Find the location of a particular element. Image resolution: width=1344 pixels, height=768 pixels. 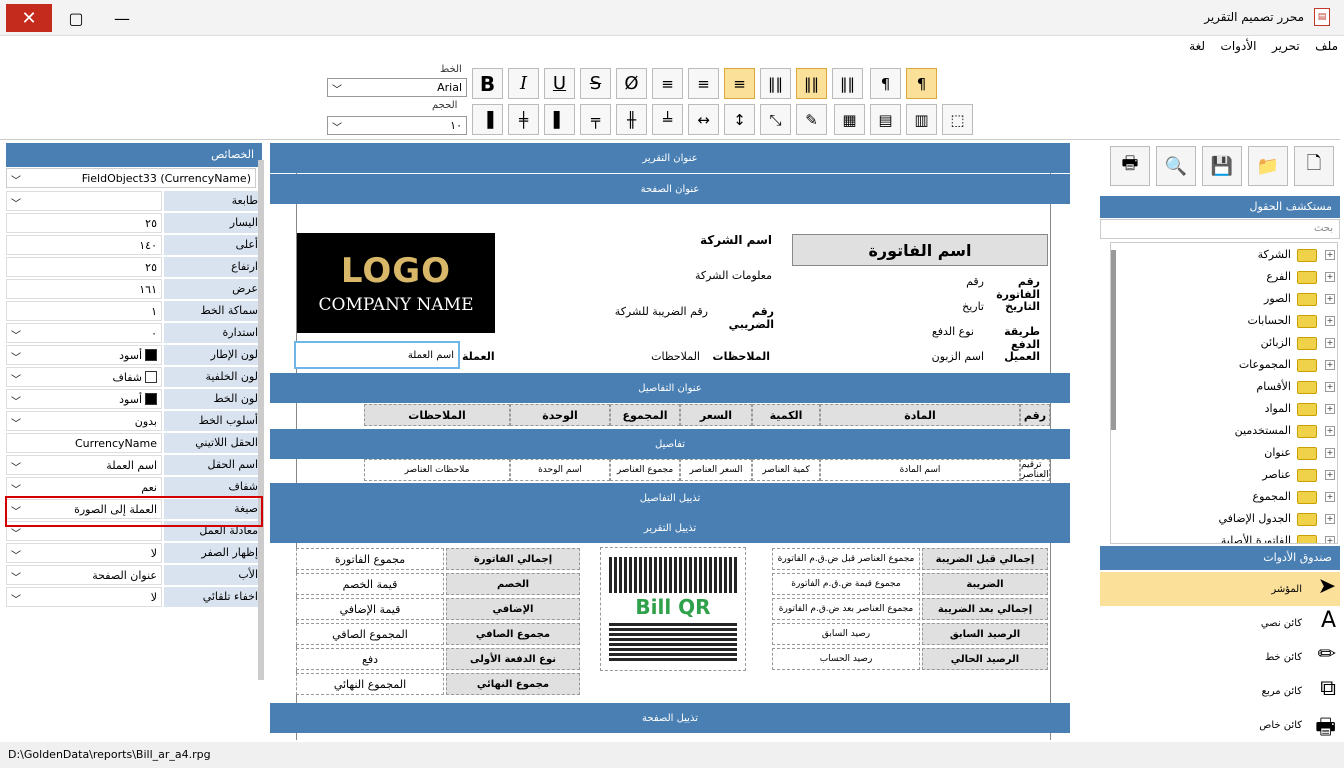

total-value: قيمة الإضافي is located at coordinates (370, 609).